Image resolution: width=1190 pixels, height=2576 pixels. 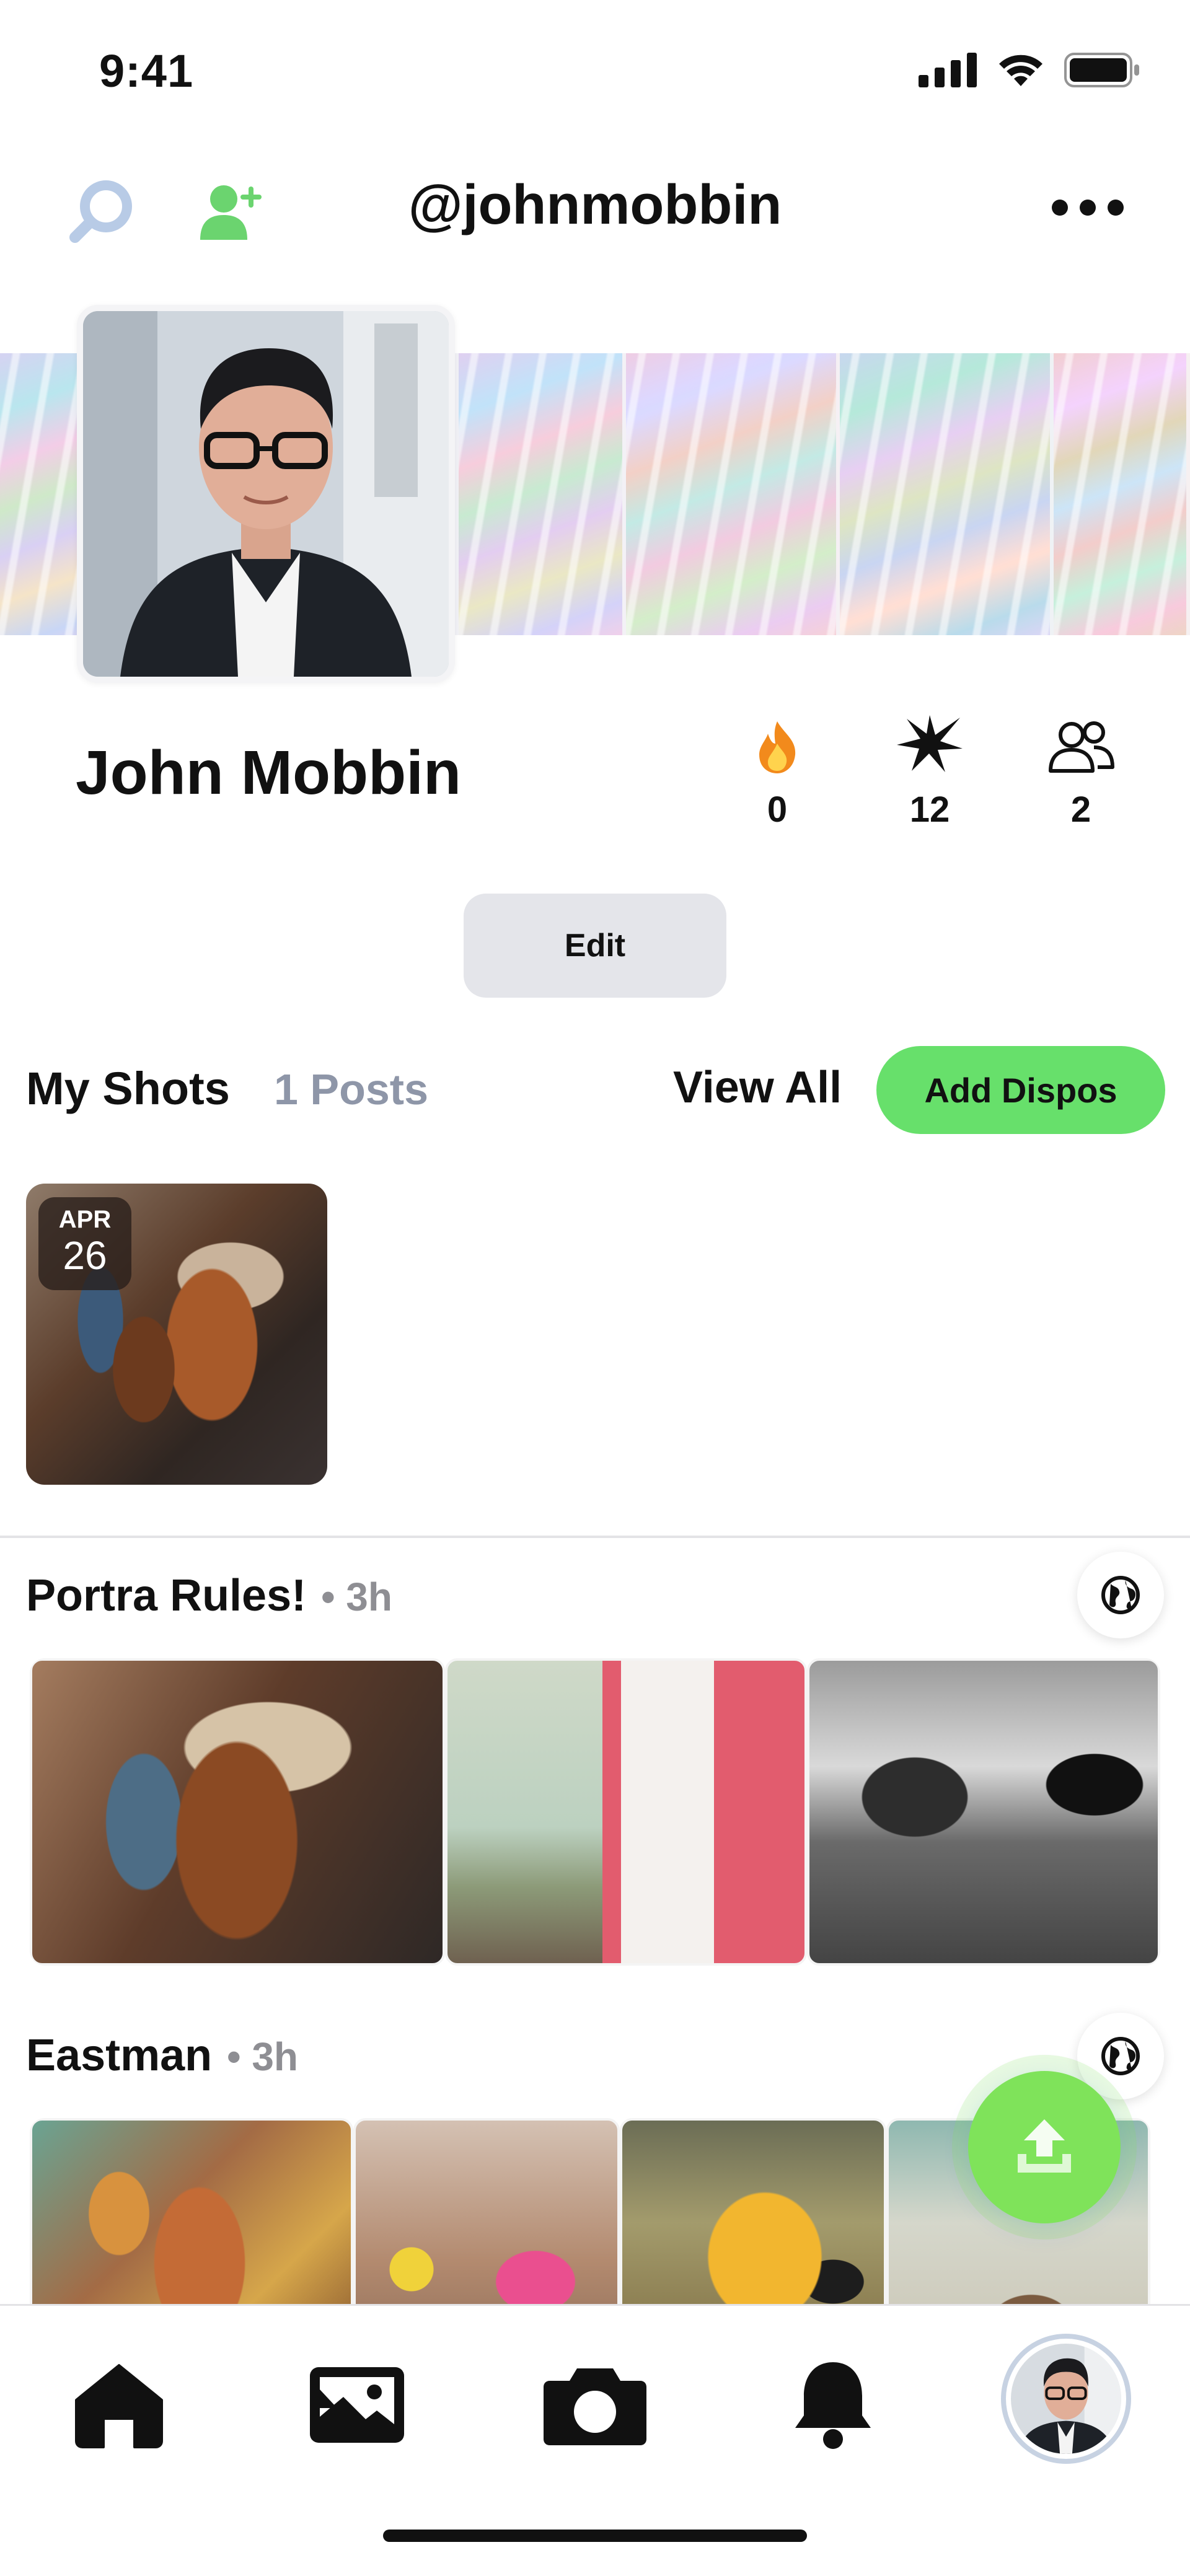 I want to click on tab-camera, so click(x=595, y=2405).